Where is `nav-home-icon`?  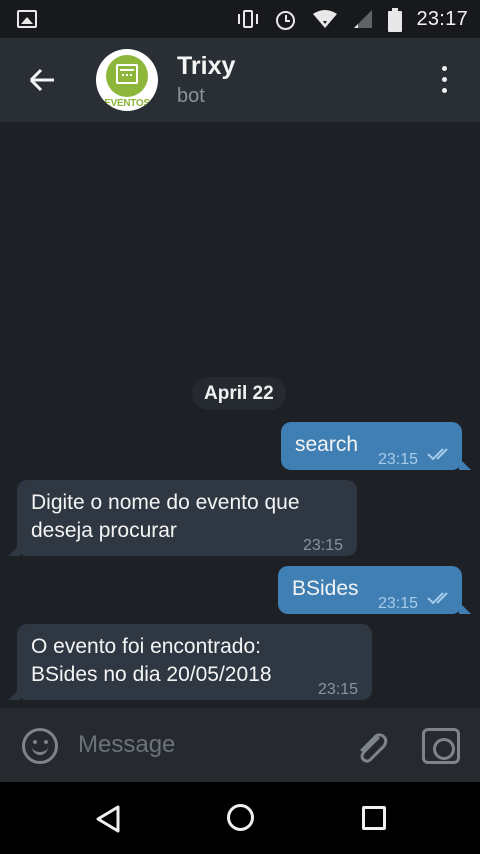 nav-home-icon is located at coordinates (240, 817).